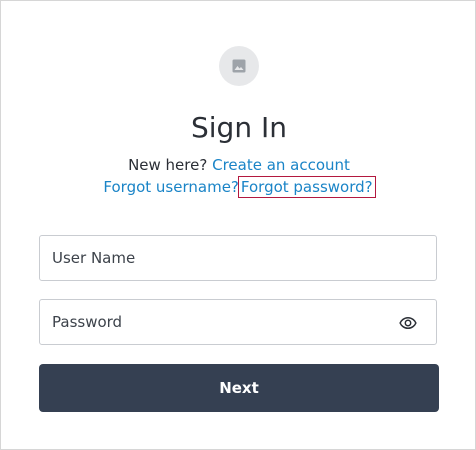 The width and height of the screenshot is (476, 450). I want to click on password-field, so click(238, 322).